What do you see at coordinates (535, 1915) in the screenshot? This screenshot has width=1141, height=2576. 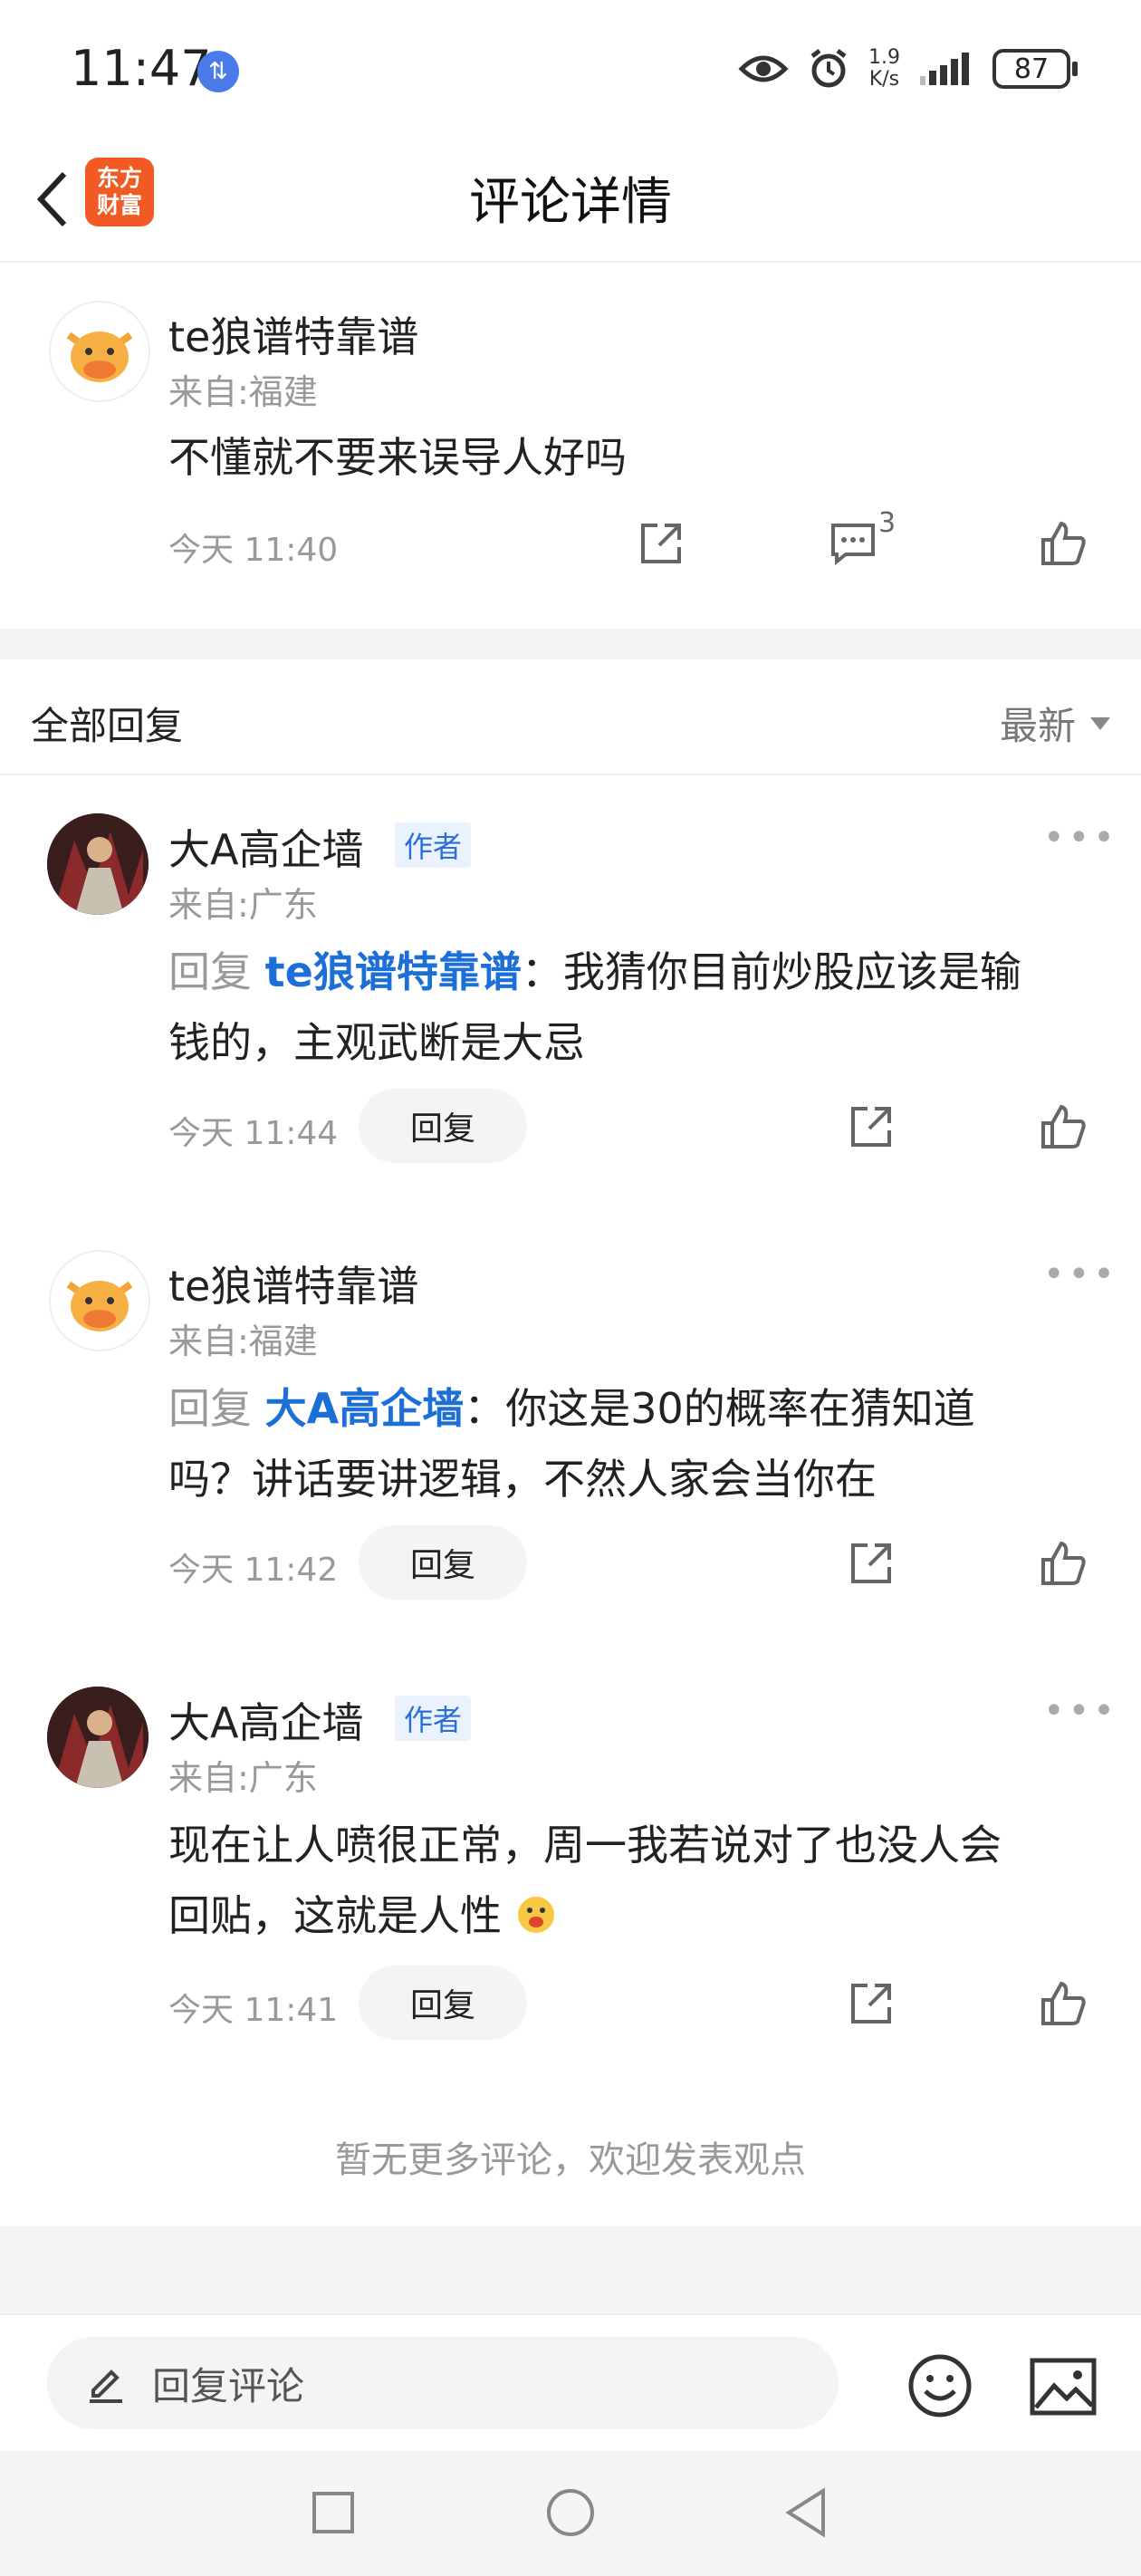 I see `emoji-icon` at bounding box center [535, 1915].